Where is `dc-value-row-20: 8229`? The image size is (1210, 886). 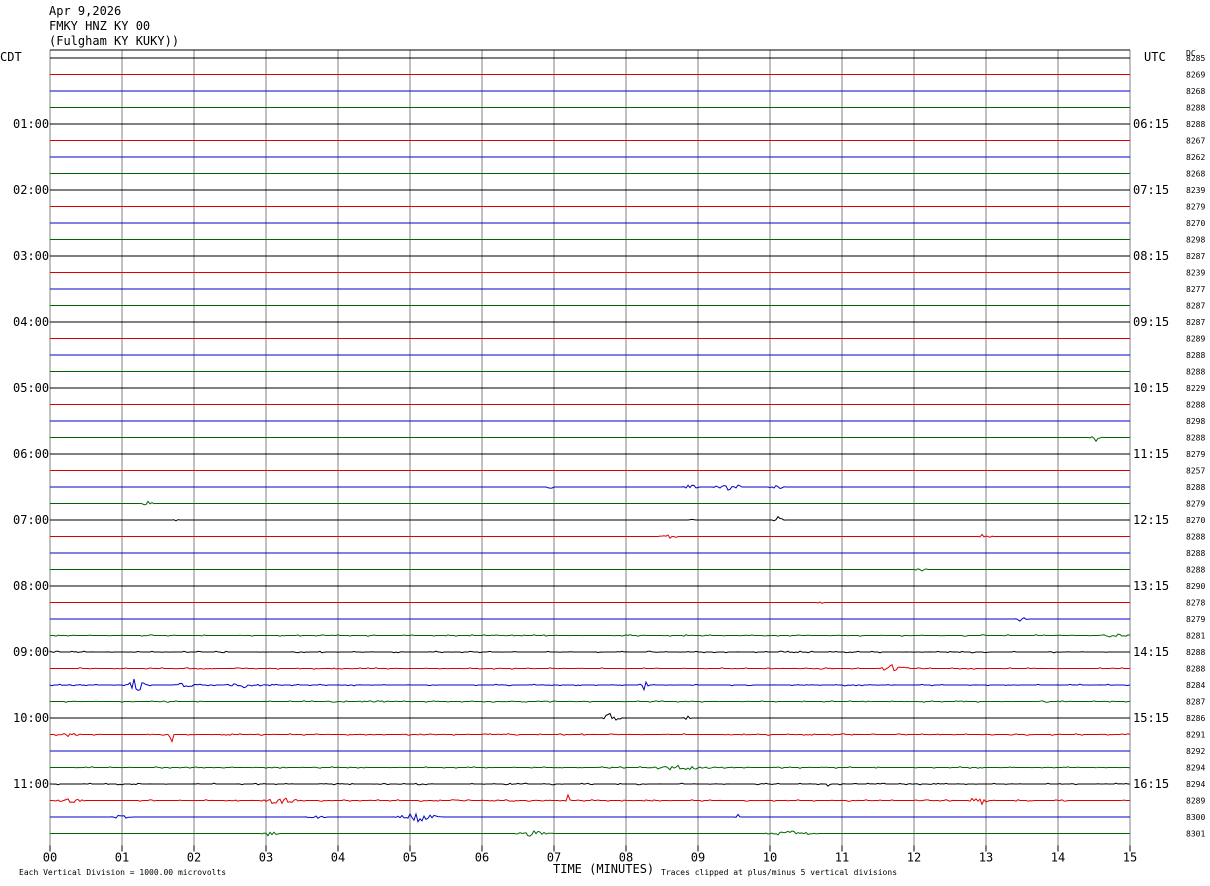 dc-value-row-20: 8229 is located at coordinates (1195, 388).